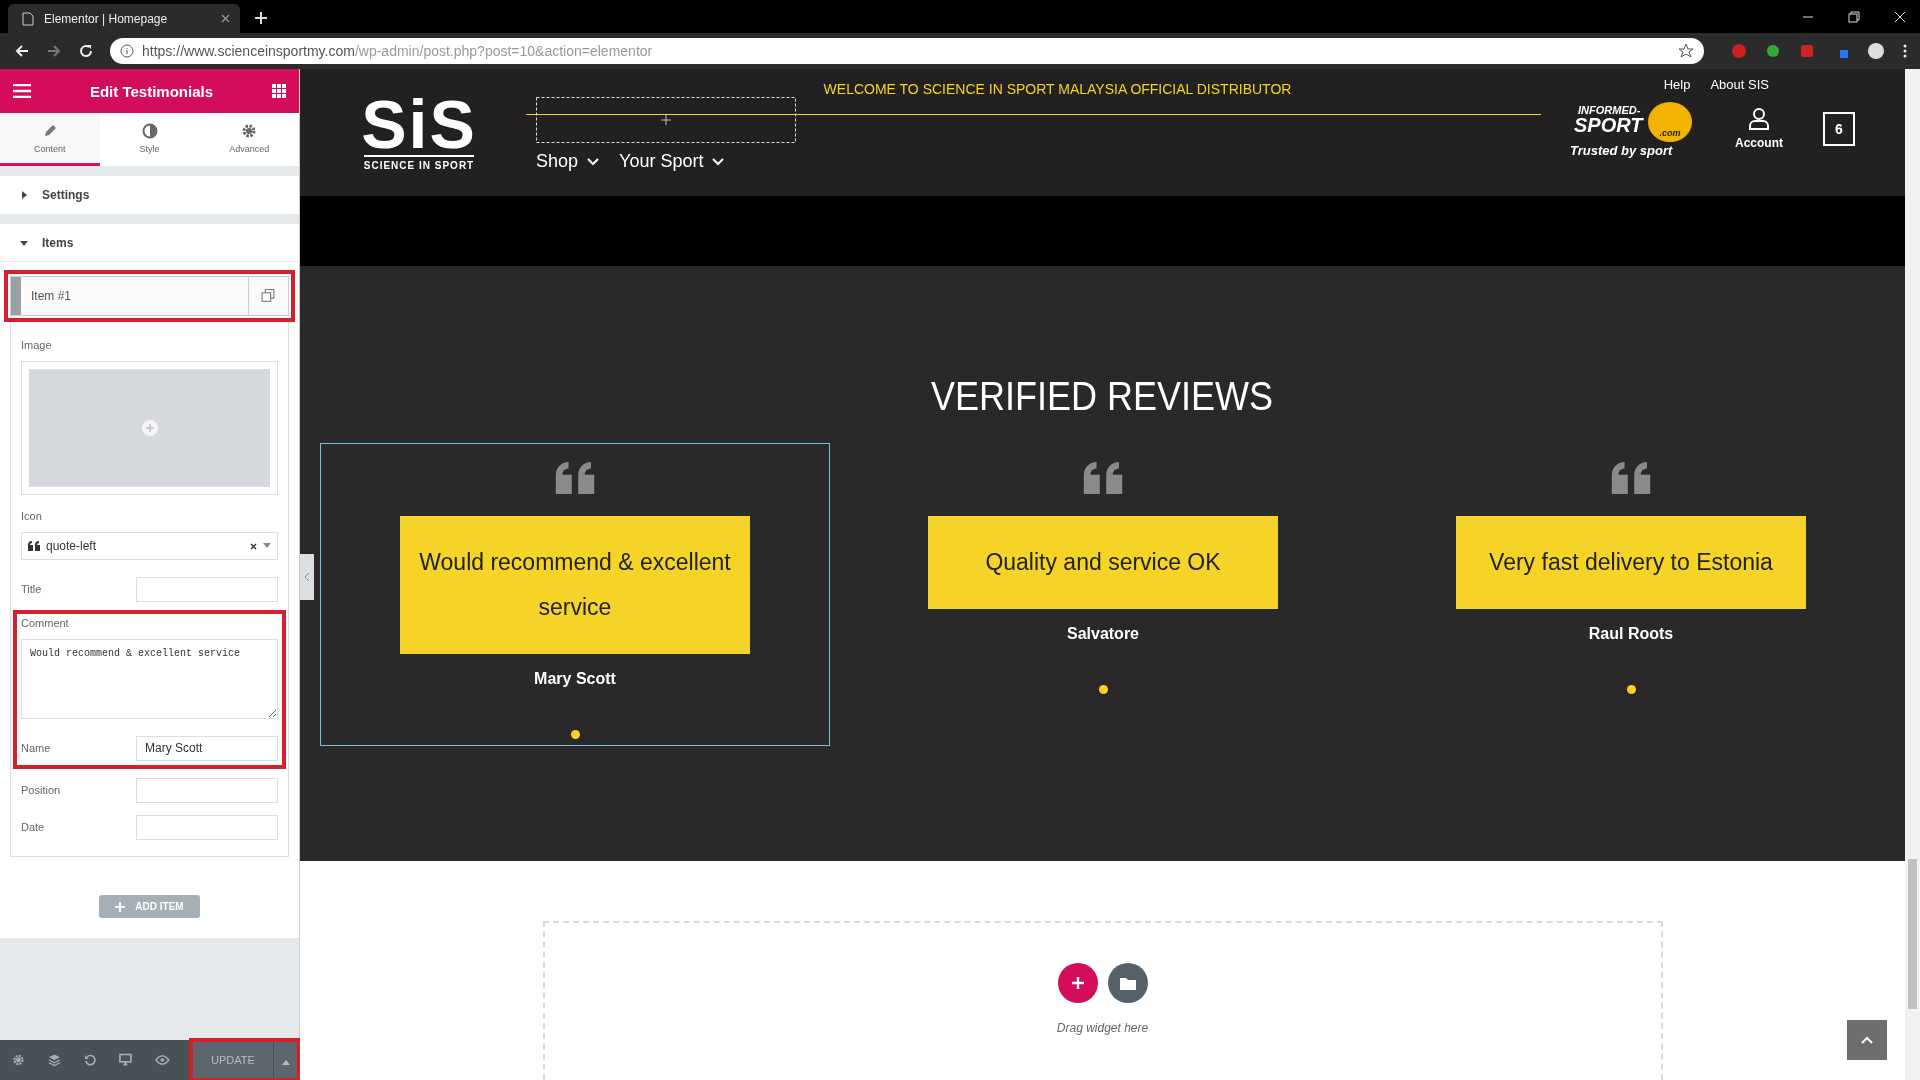 This screenshot has width=1920, height=1080. What do you see at coordinates (124, 18) in the screenshot?
I see `browser-tab: Elementor | Homepage` at bounding box center [124, 18].